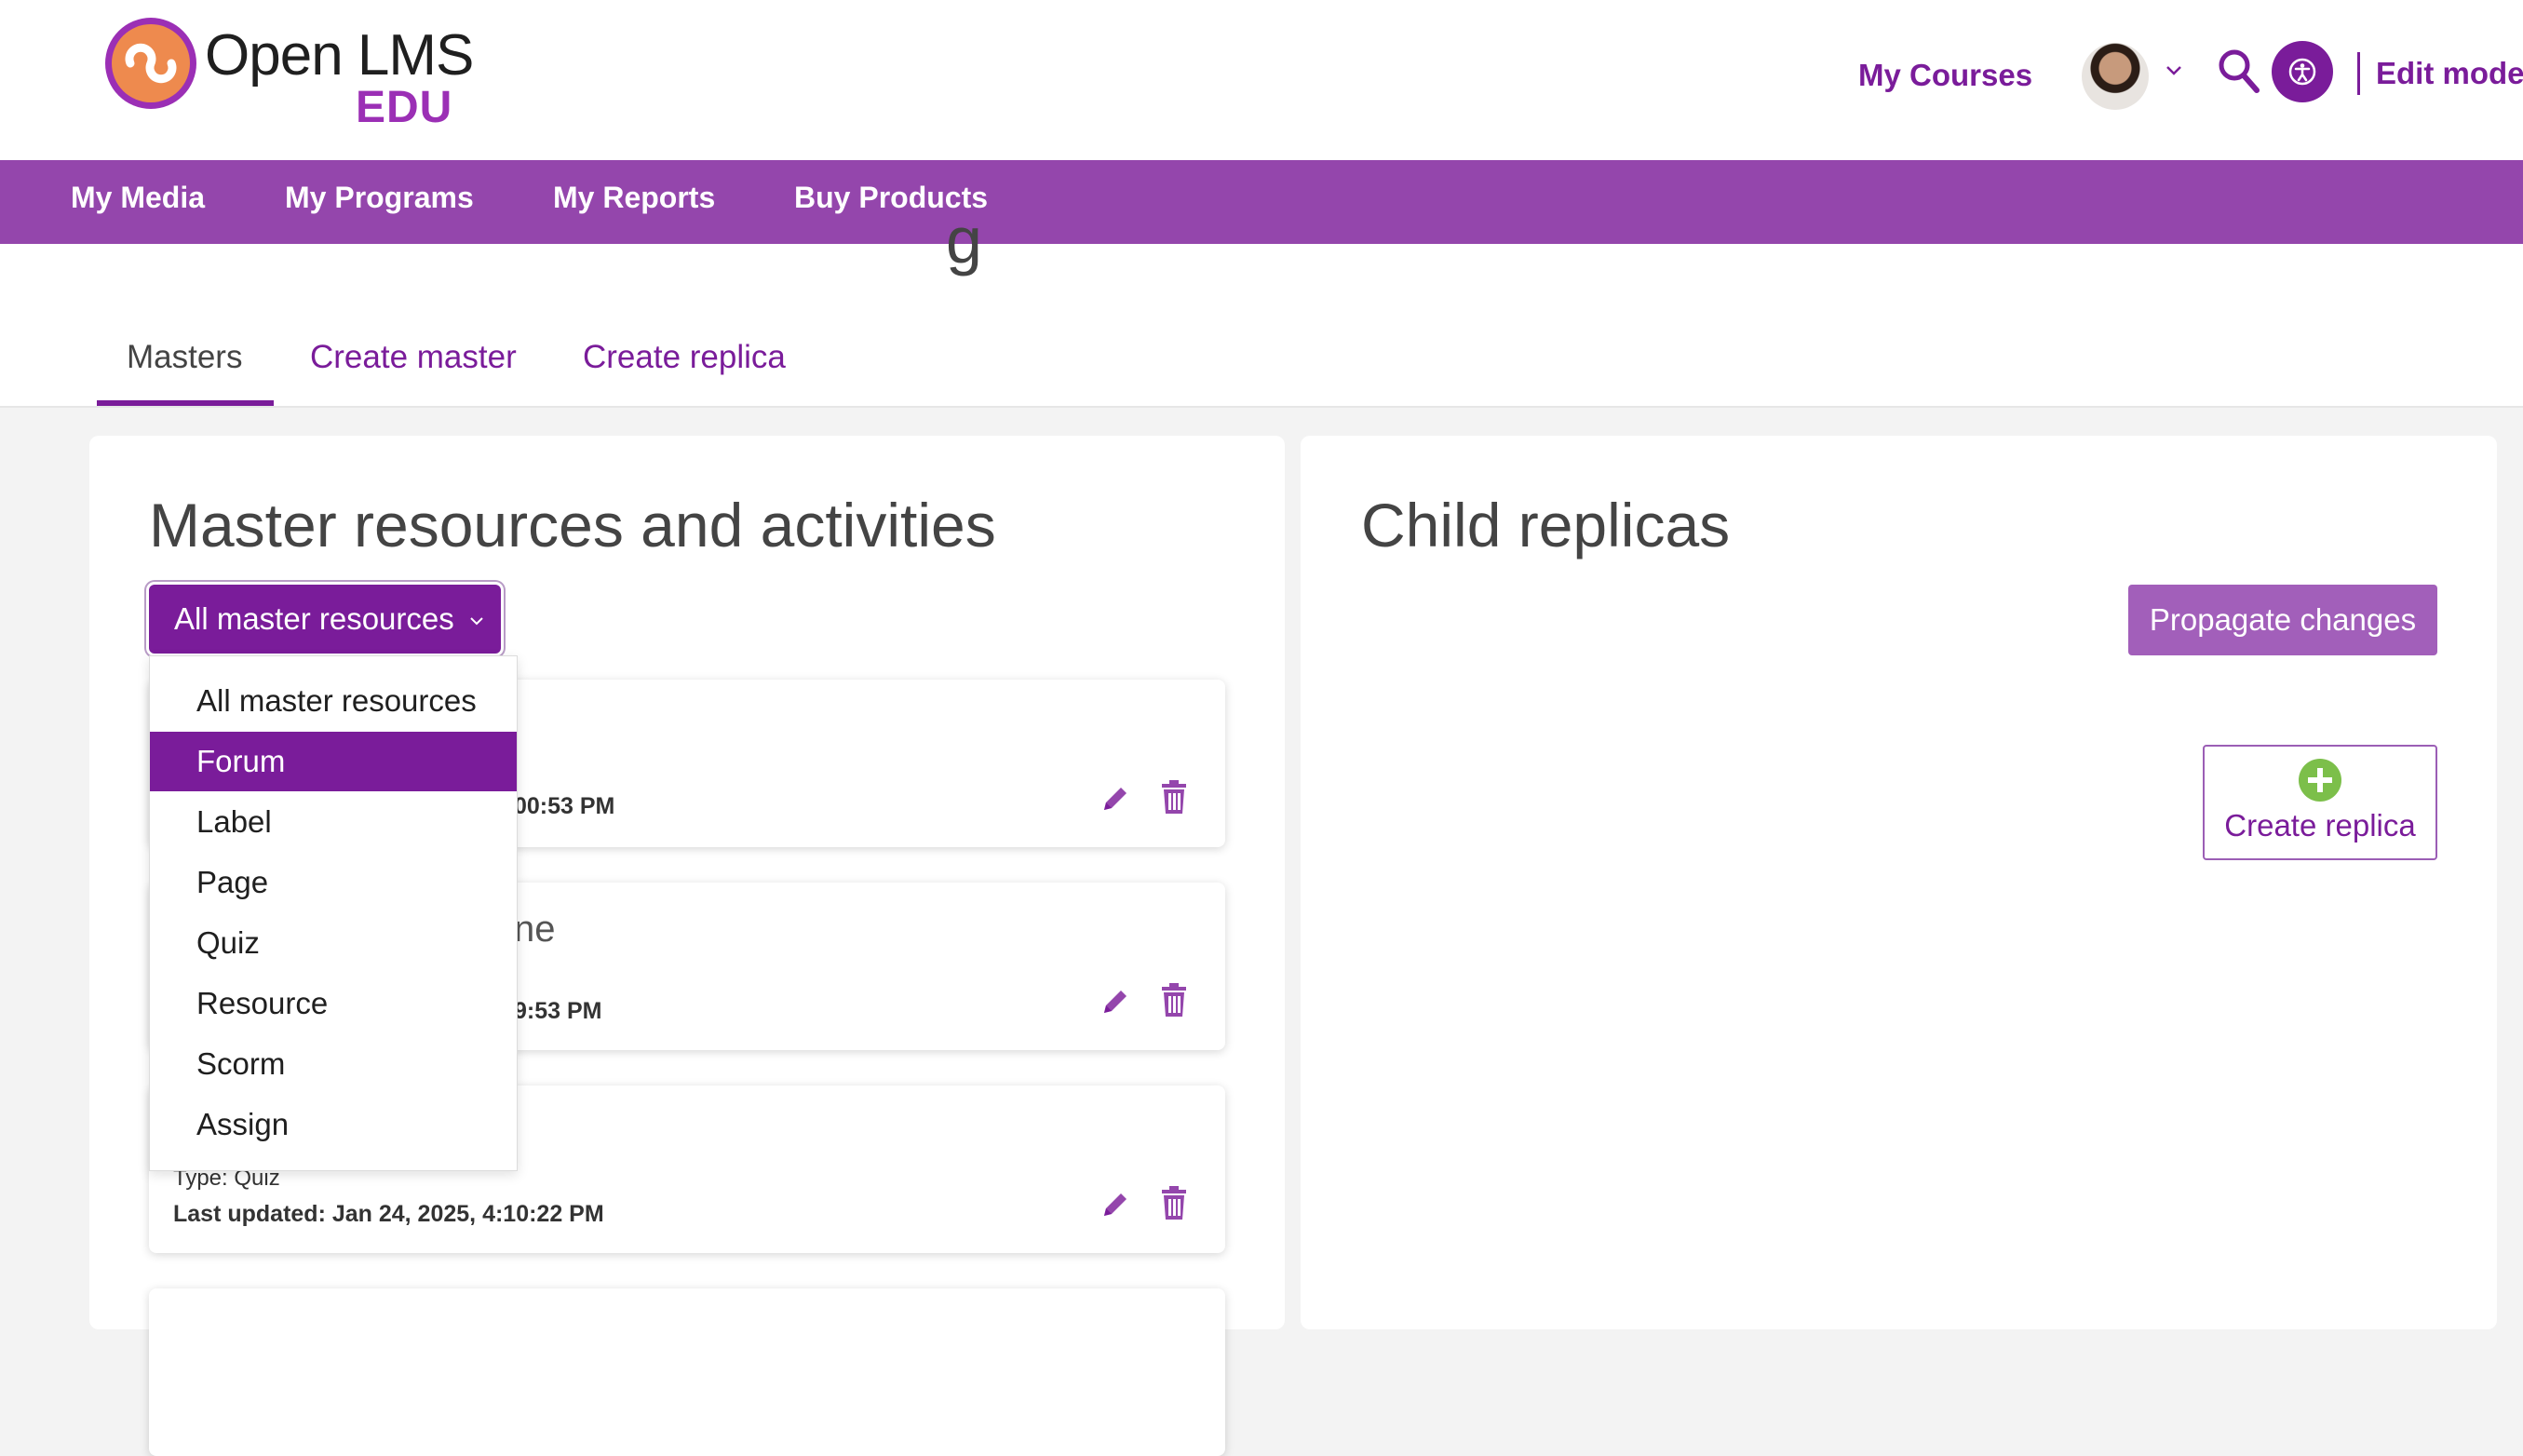 Image resolution: width=2523 pixels, height=1456 pixels. Describe the element at coordinates (2358, 73) in the screenshot. I see `header-divider` at that location.